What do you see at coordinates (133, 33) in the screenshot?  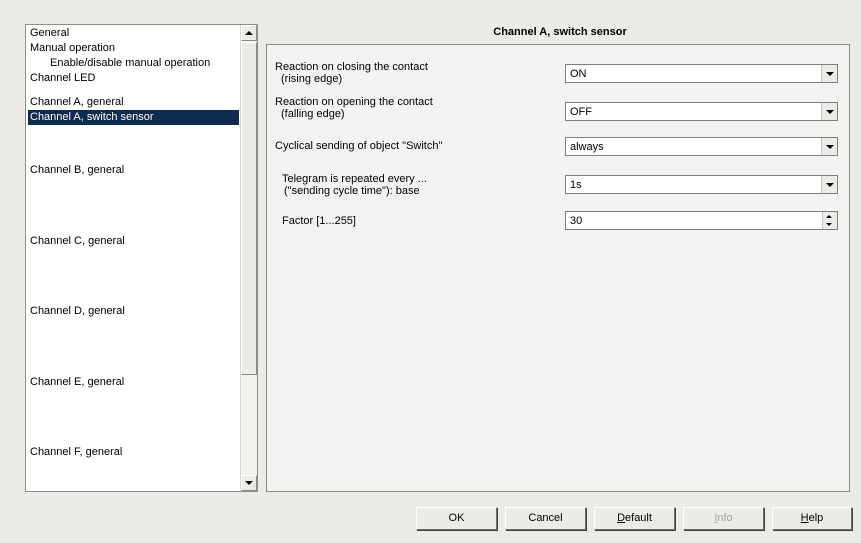 I see `tree-item-general: General` at bounding box center [133, 33].